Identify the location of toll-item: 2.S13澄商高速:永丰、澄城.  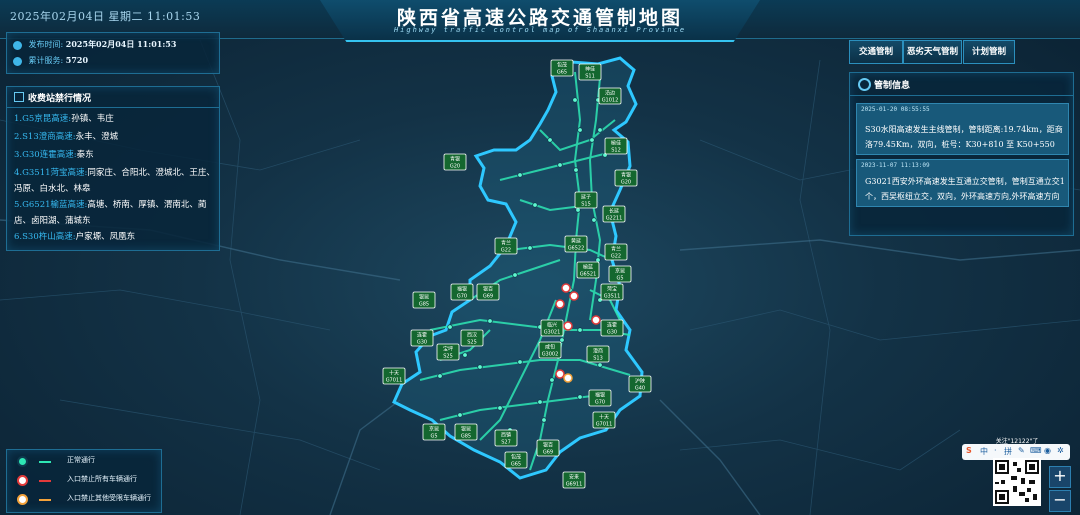
(116, 137).